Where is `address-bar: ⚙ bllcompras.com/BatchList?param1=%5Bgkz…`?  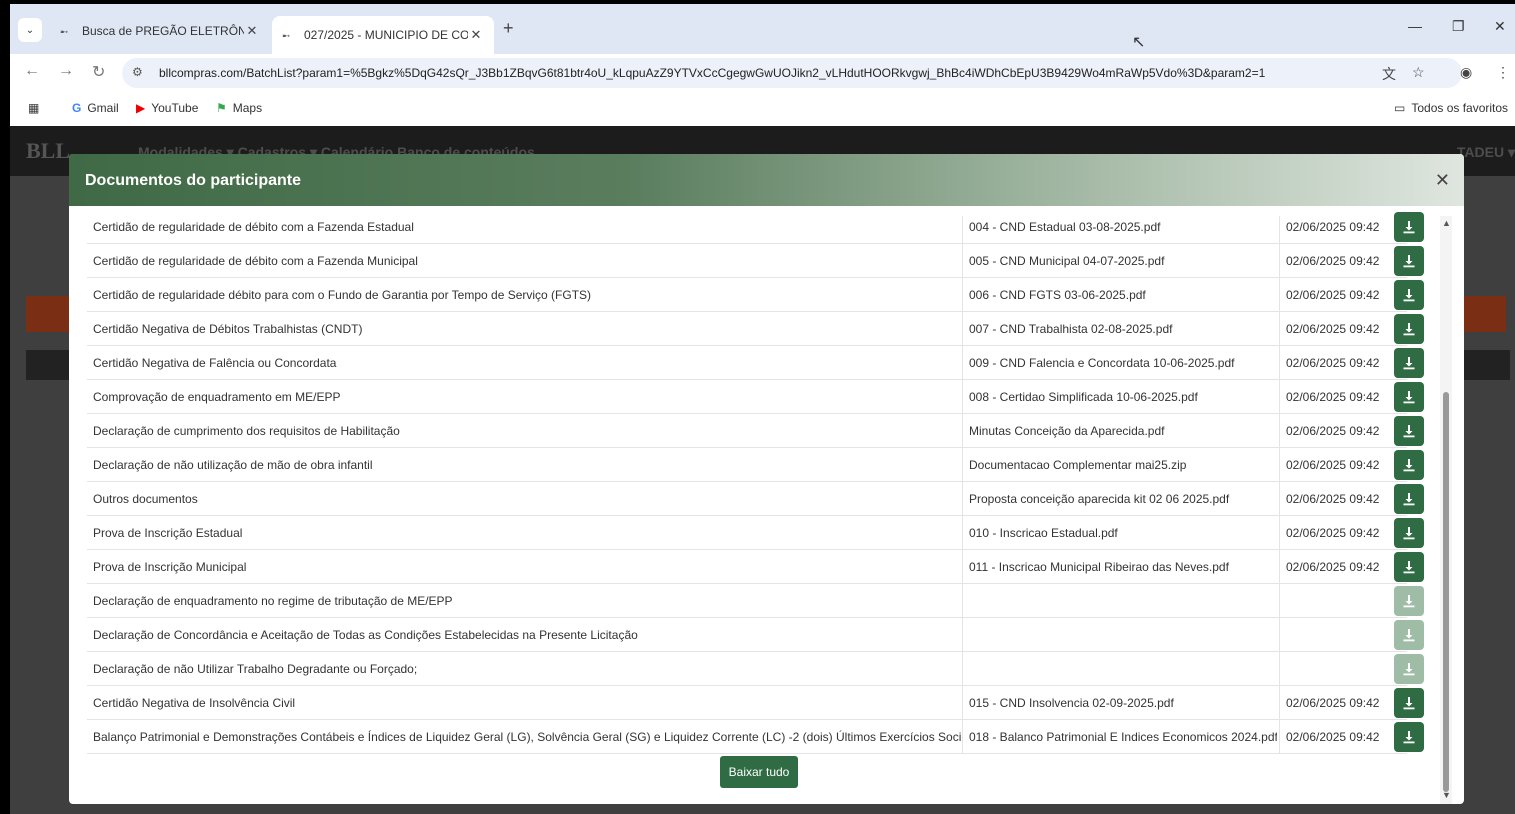 address-bar: ⚙ bllcompras.com/BatchList?param1=%5Bgkz… is located at coordinates (792, 73).